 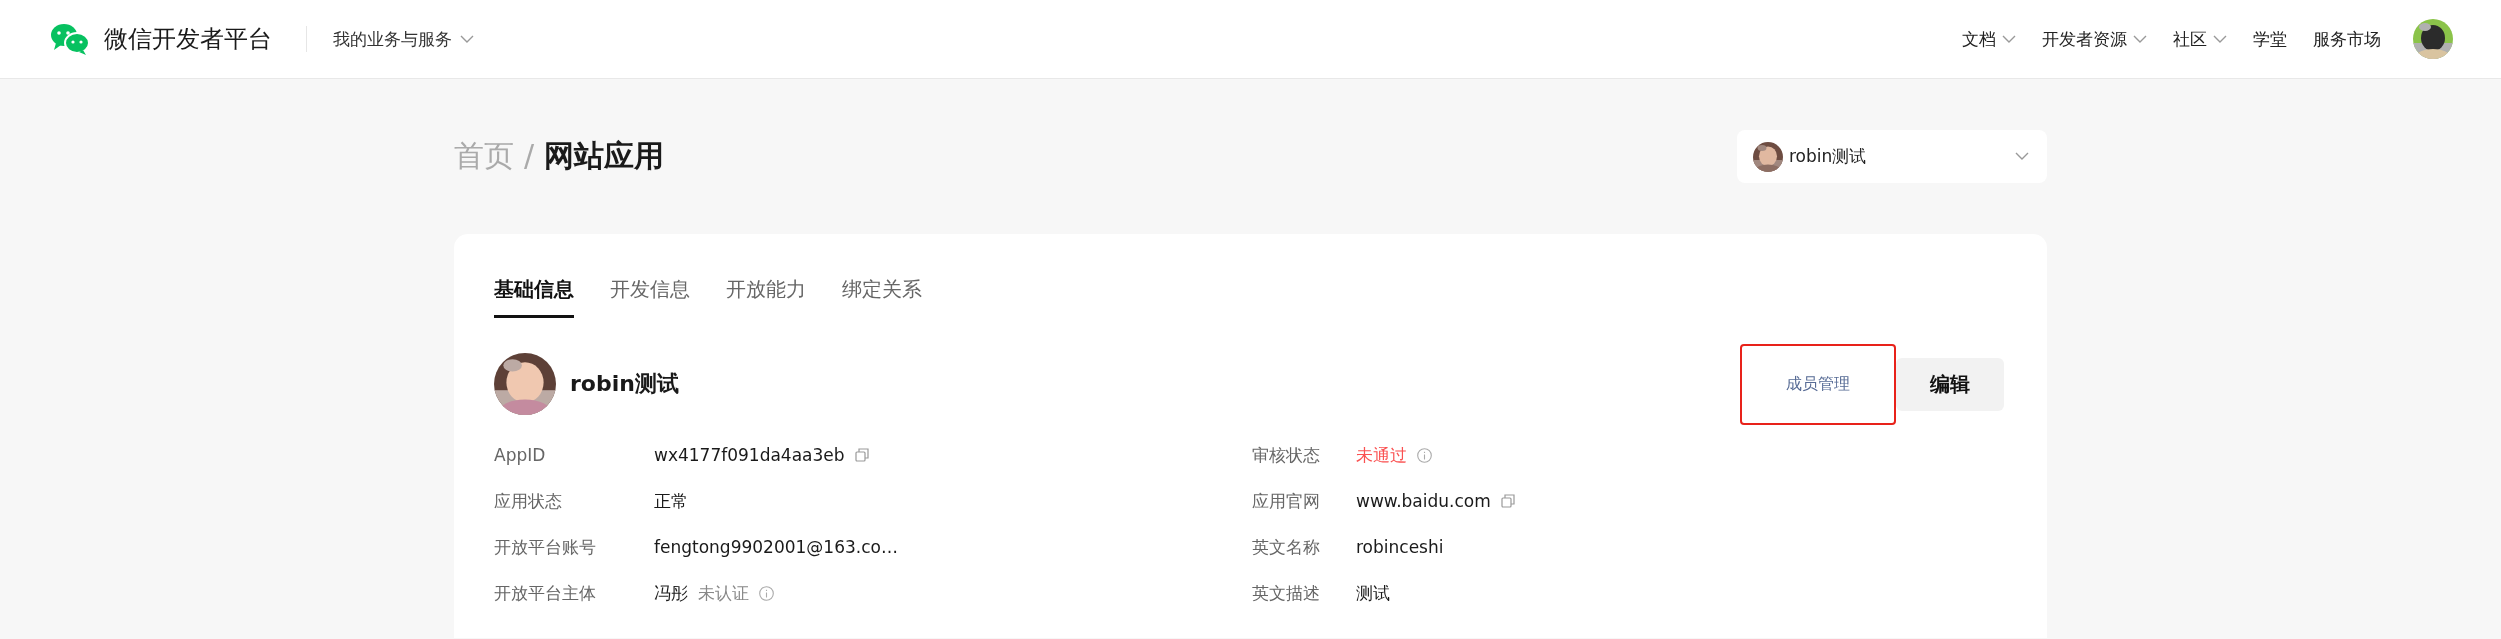 I want to click on tab: 基础信息, so click(x=534, y=289).